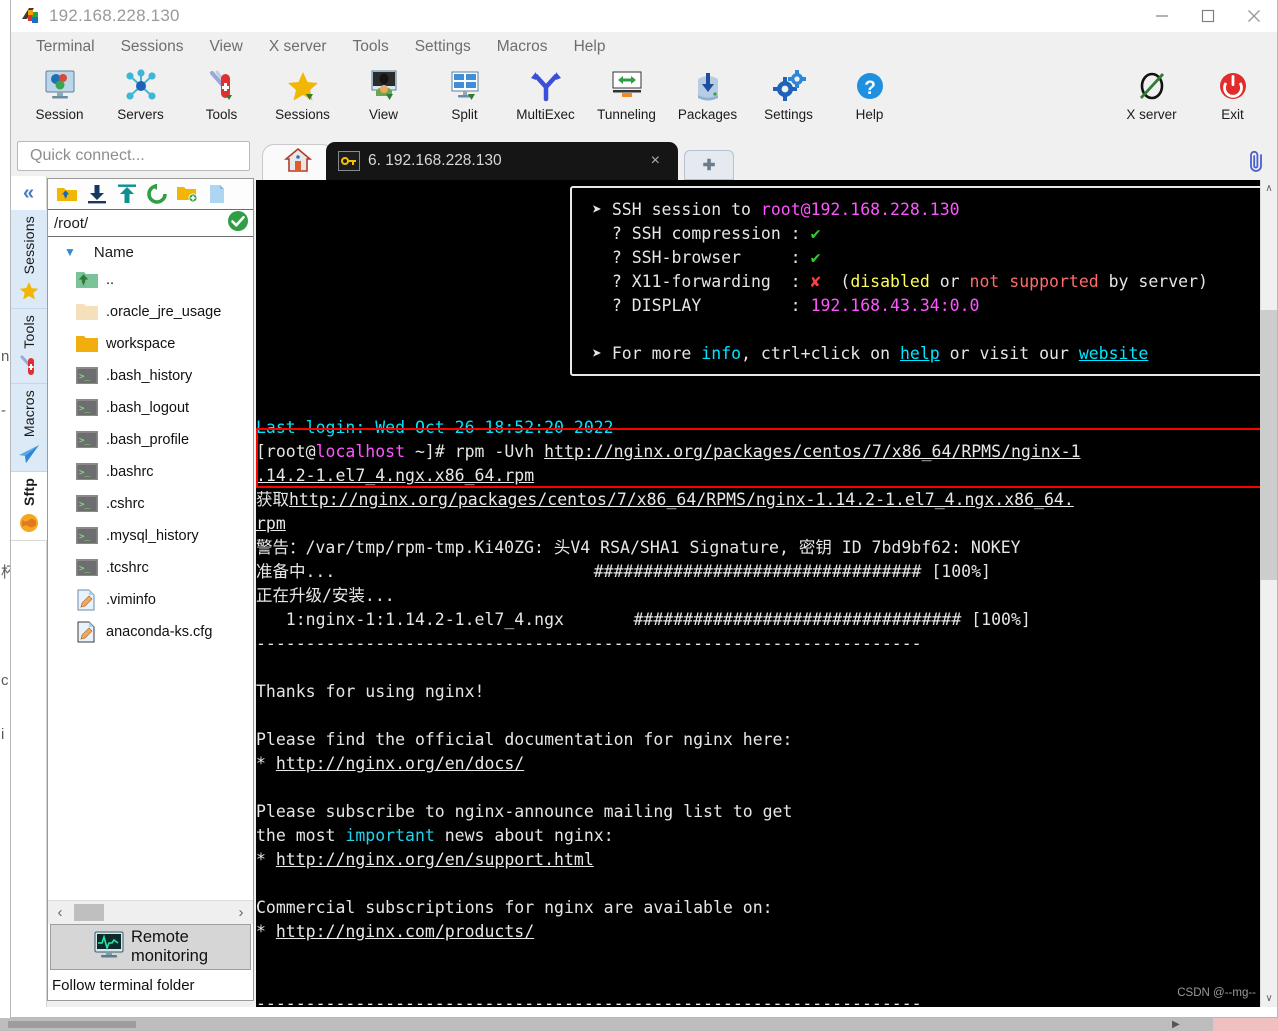 The width and height of the screenshot is (1278, 1031). What do you see at coordinates (400, 763) in the screenshot?
I see `docs-url-link: http://nginx.org/en/docs/` at bounding box center [400, 763].